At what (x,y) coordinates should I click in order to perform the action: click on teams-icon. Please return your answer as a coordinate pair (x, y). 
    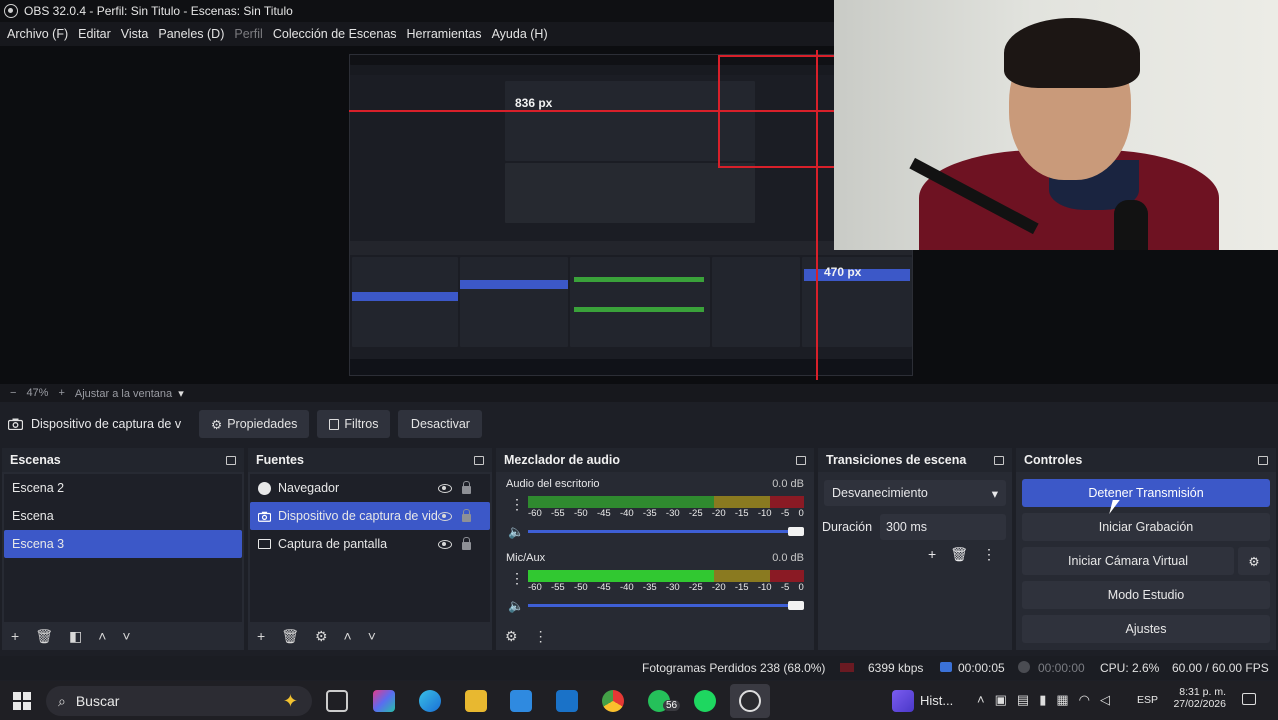
    Looking at the image, I should click on (903, 701).